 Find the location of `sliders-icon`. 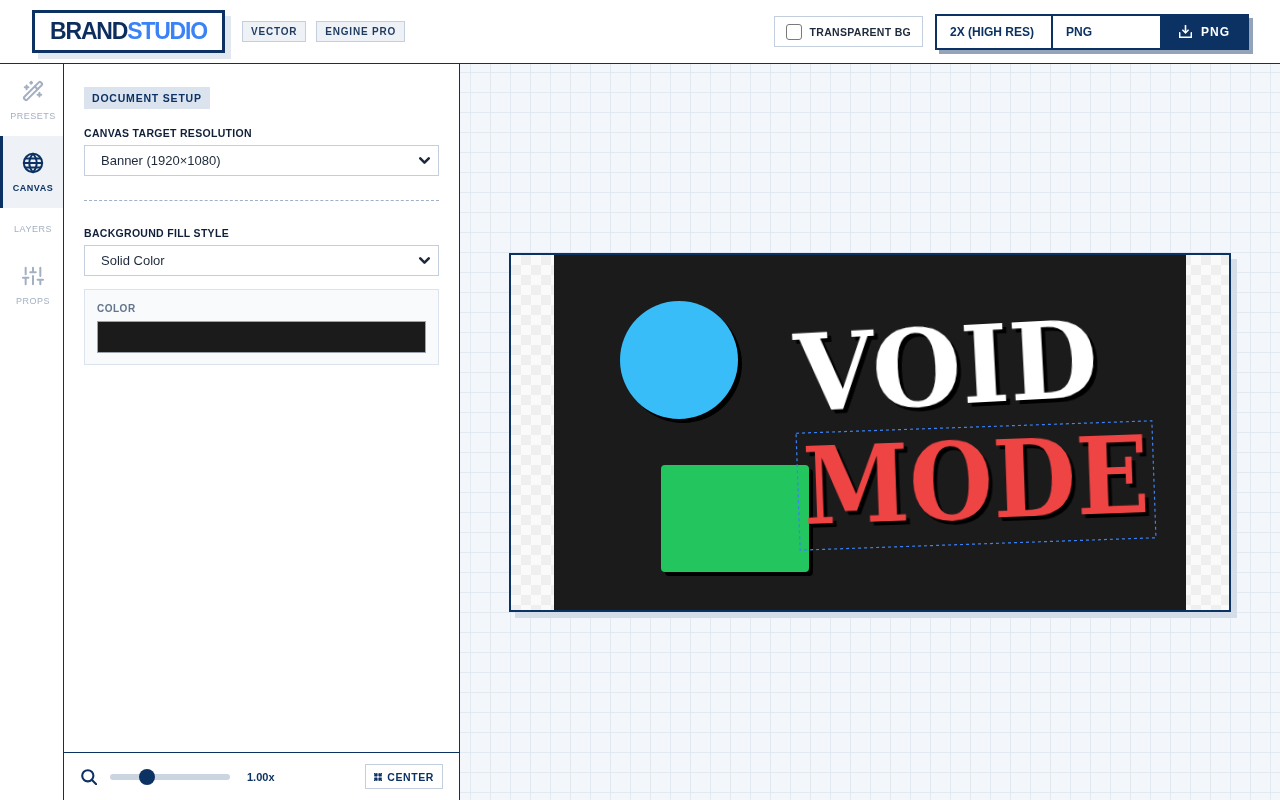

sliders-icon is located at coordinates (33, 276).